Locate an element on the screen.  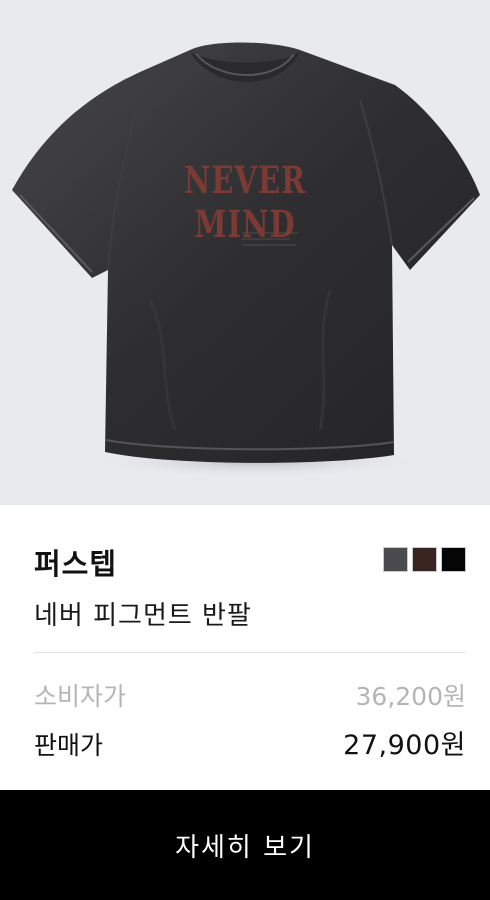
brand-name: 퍼스텝 is located at coordinates (76, 564).